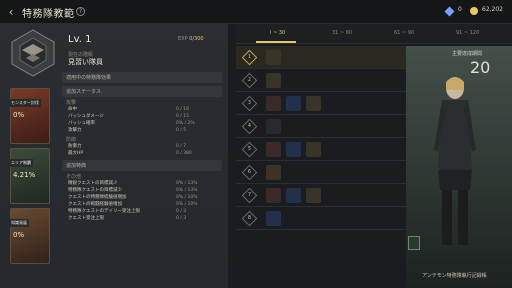  Describe the element at coordinates (404, 33) in the screenshot. I see `tab-61-90: 61 ~ 90` at that location.